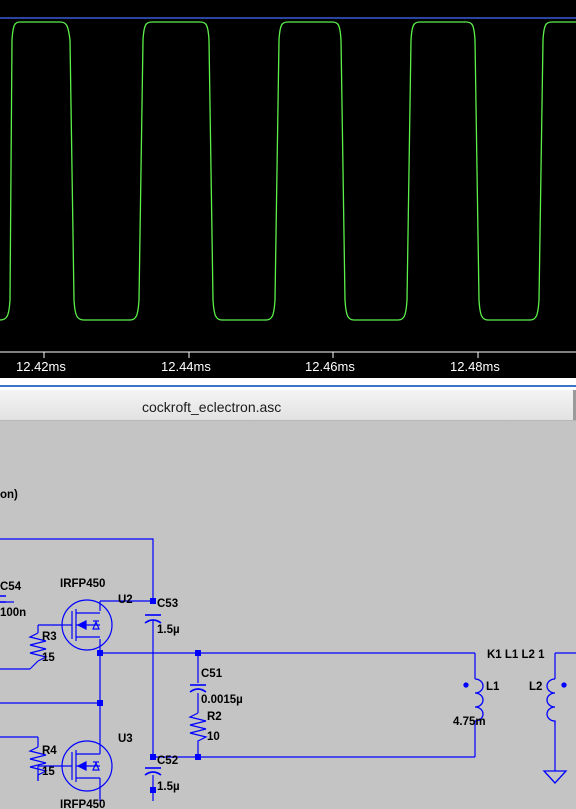 The width and height of the screenshot is (576, 809). I want to click on c52-name-label: C52, so click(168, 761).